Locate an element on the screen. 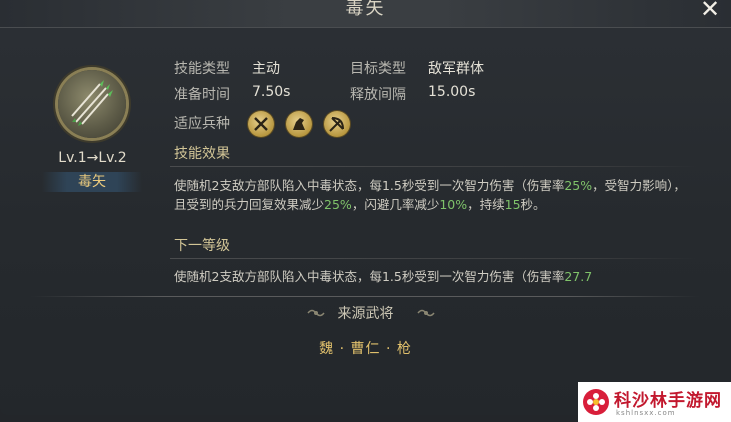 This screenshot has width=731, height=422. watermark-subtext: kshlnsxx.com is located at coordinates (646, 413).